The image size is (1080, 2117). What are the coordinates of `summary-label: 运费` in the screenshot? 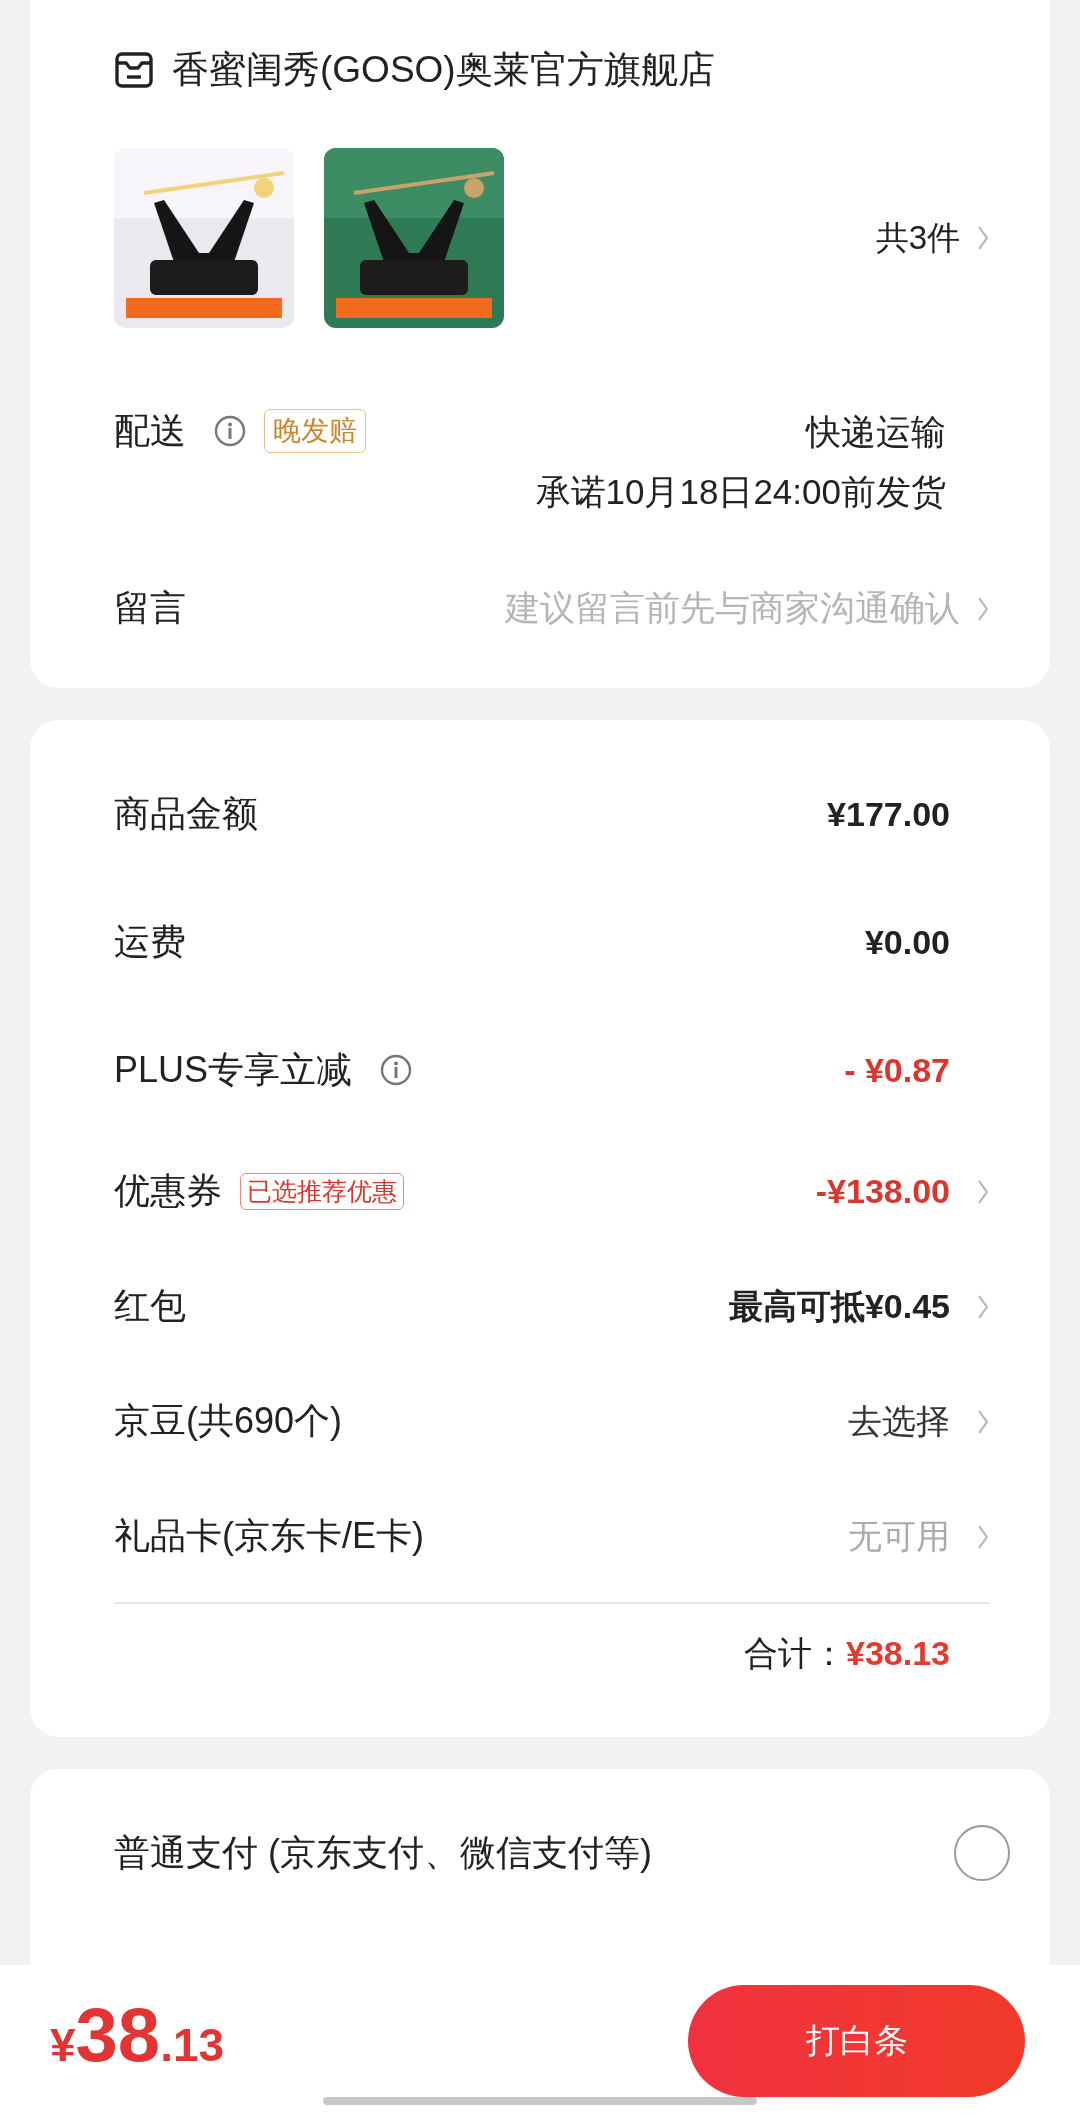 It's located at (150, 941).